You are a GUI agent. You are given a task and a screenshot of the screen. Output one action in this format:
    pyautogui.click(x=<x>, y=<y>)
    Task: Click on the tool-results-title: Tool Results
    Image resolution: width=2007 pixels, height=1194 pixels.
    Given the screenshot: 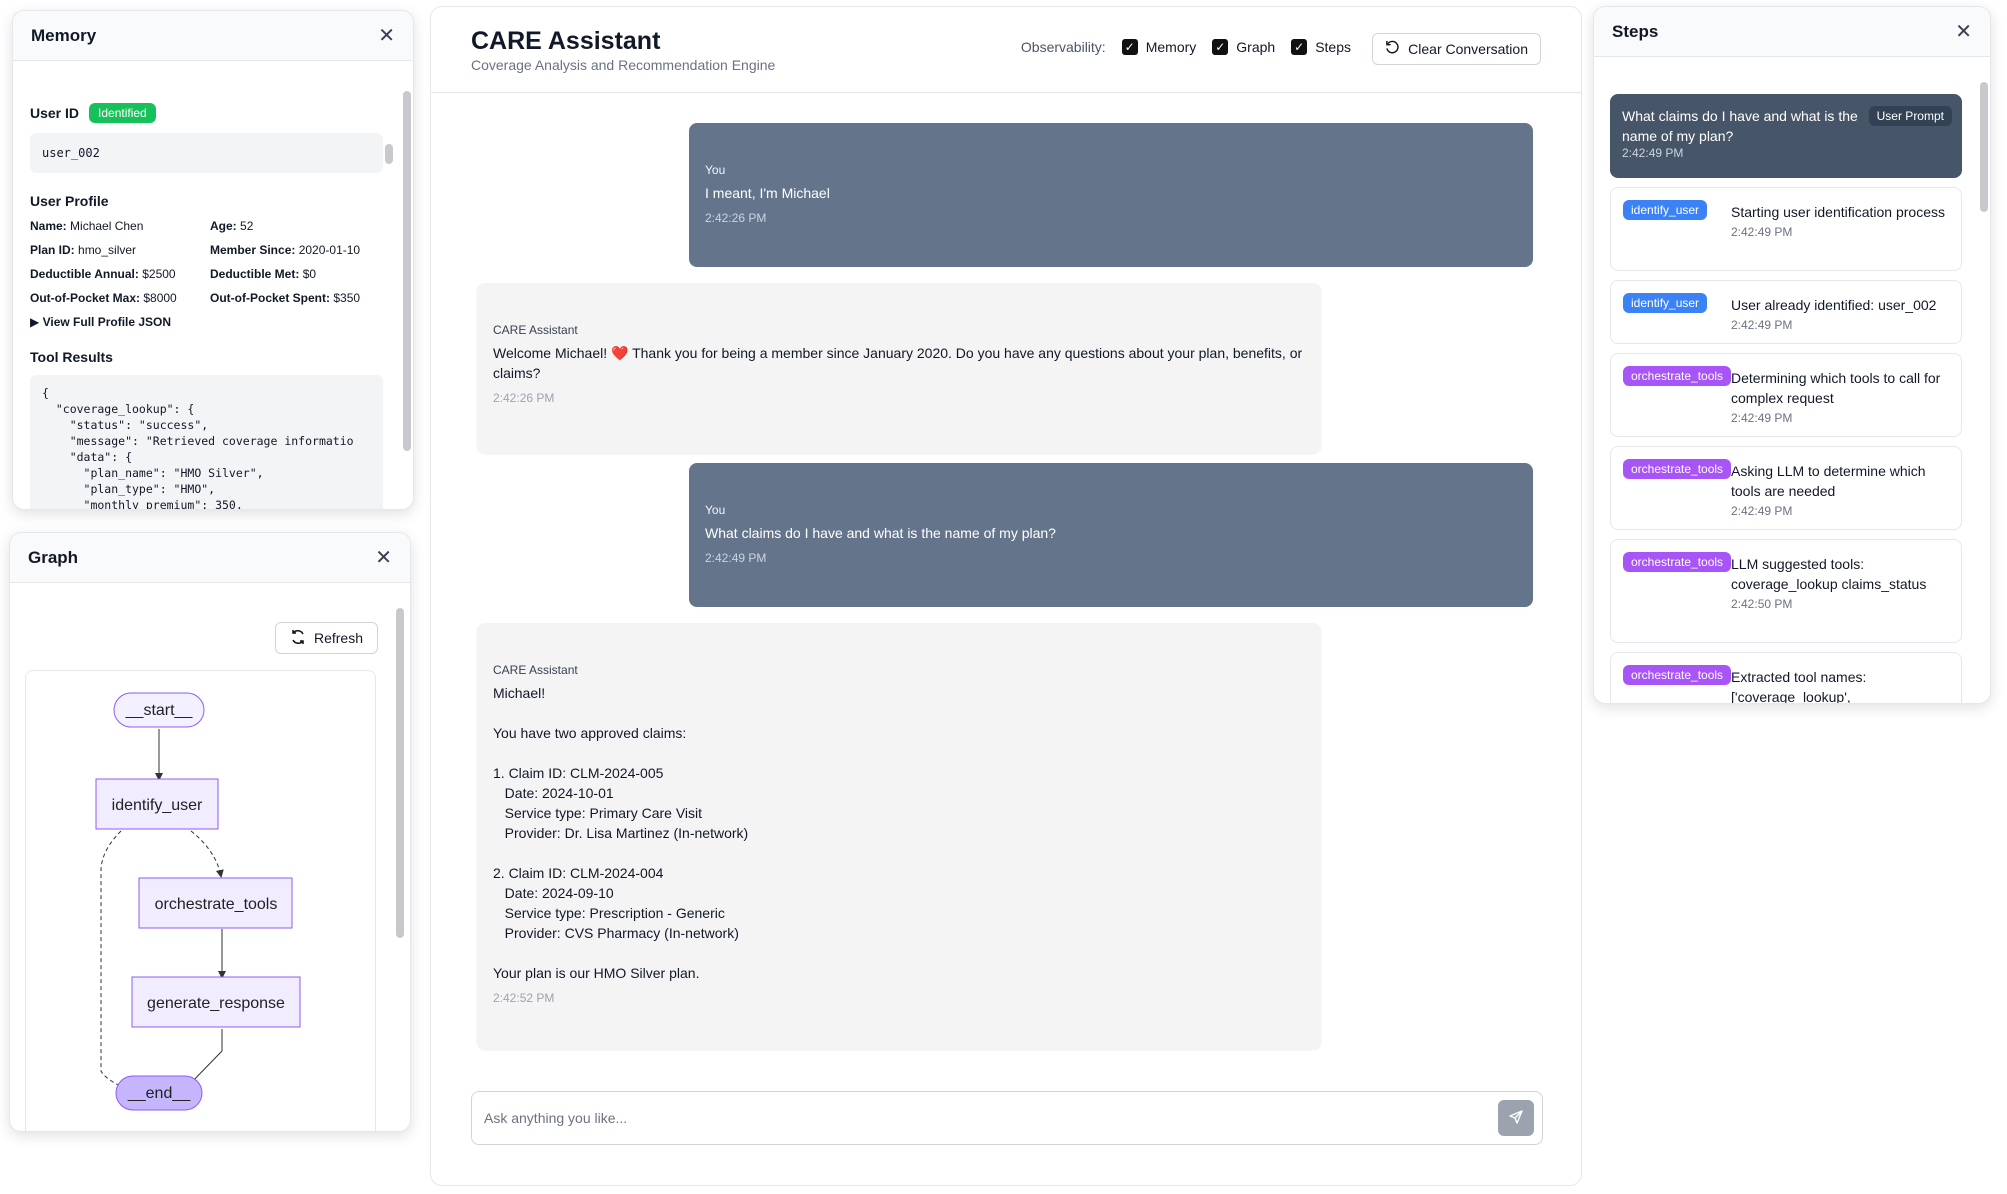 What is the action you would take?
    pyautogui.click(x=71, y=357)
    